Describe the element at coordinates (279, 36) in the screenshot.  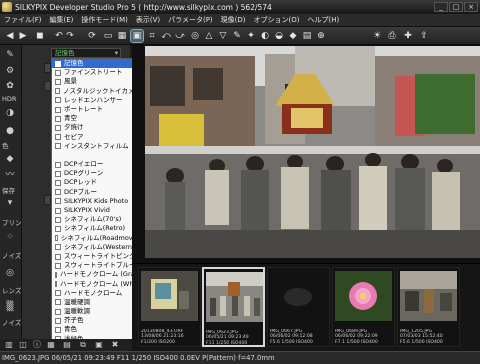
I see `tone-icon: ◒` at that location.